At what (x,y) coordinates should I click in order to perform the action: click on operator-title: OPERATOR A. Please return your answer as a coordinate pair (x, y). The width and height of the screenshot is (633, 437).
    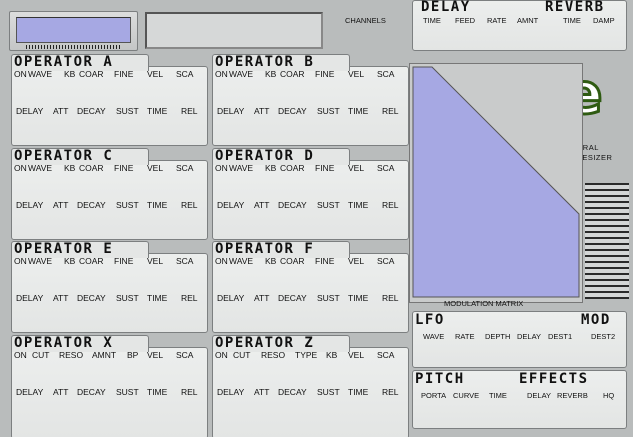
    Looking at the image, I should click on (64, 62).